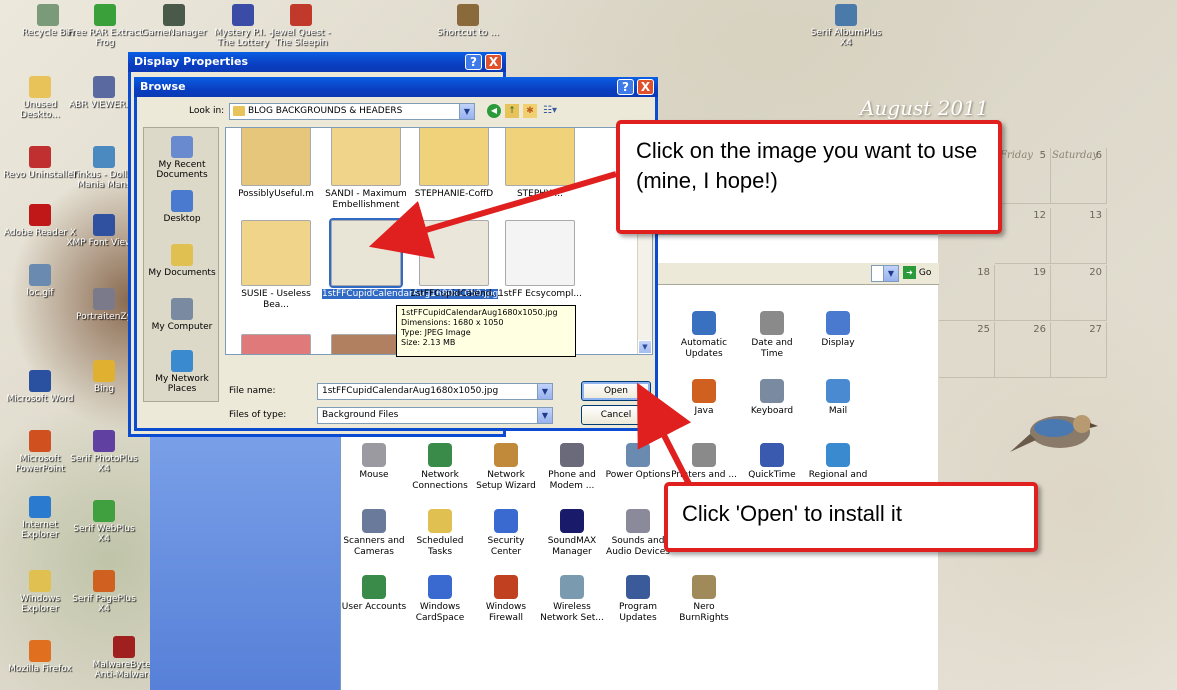 This screenshot has height=690, width=1177. I want to click on places-item: My Network Places, so click(182, 372).